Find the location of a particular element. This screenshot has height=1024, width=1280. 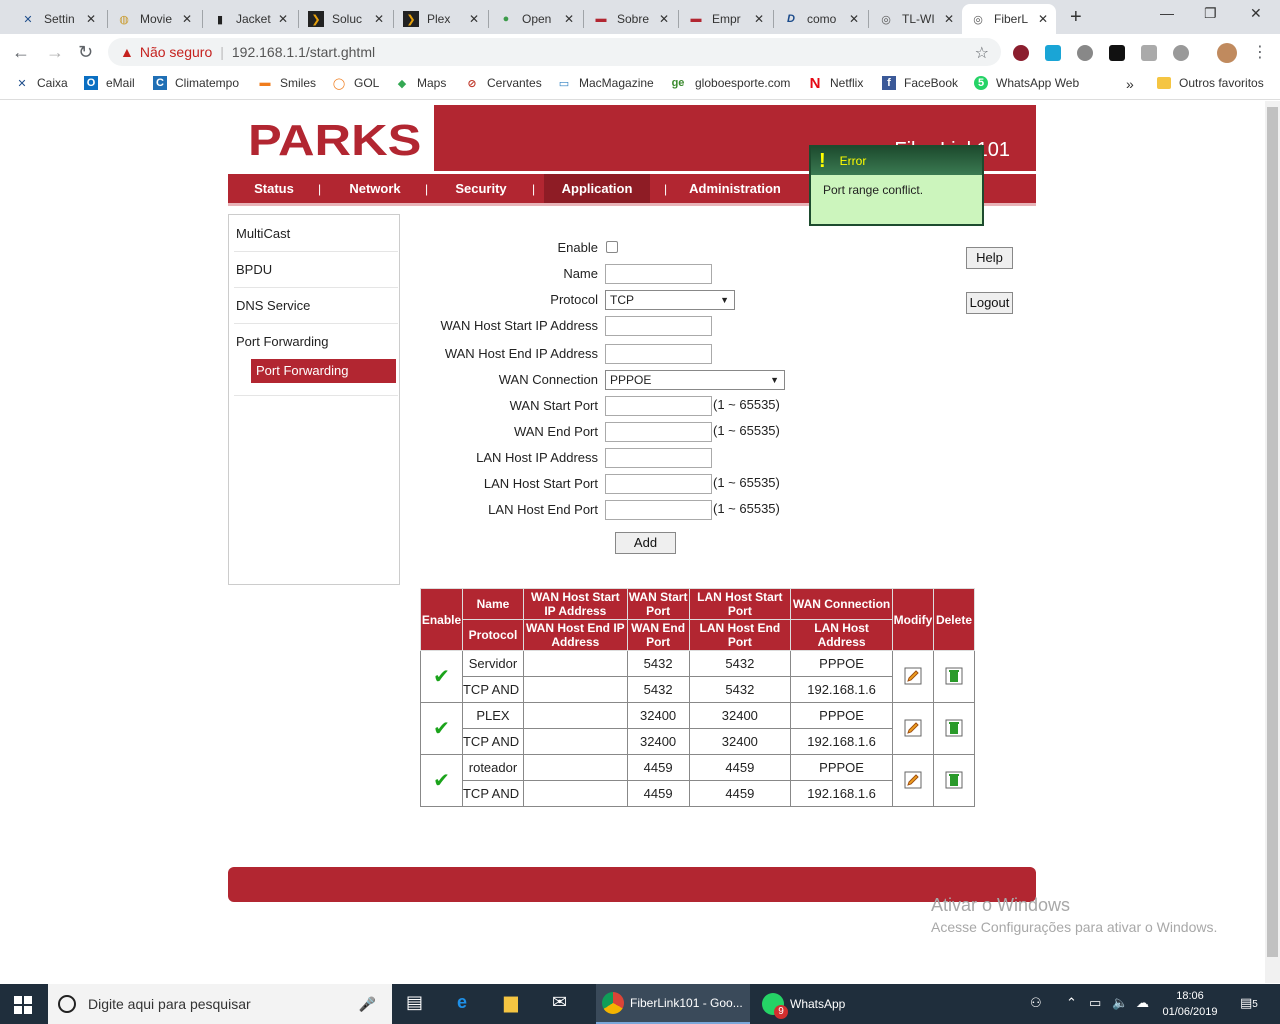

menu-security: Security is located at coordinates (481, 188).